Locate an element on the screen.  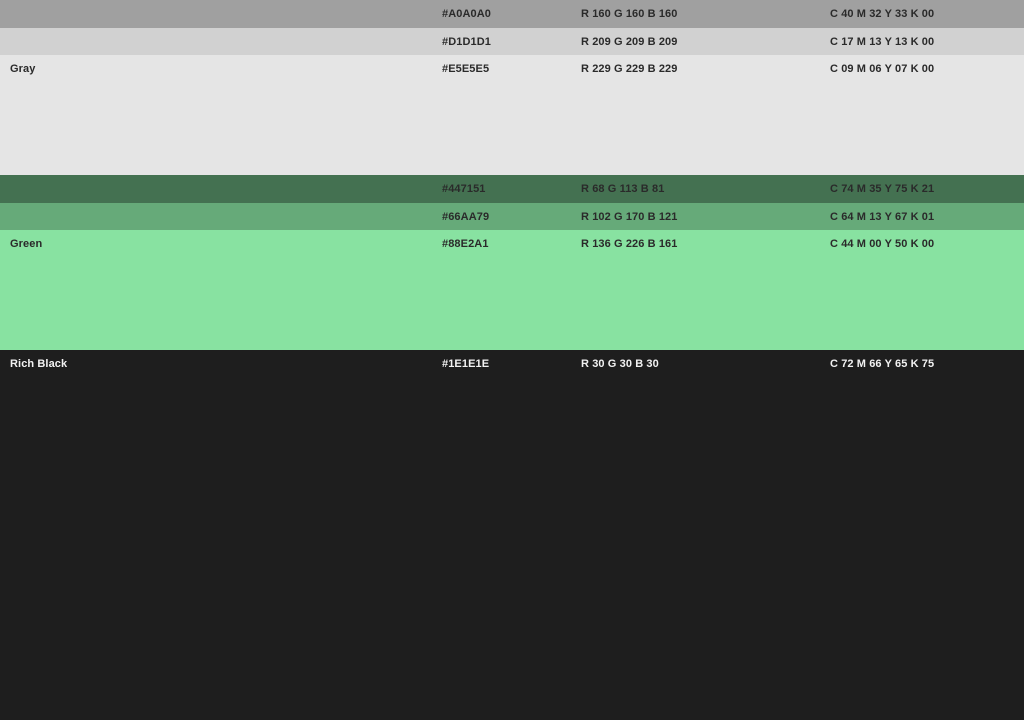
swatch-hex: #66AA79 is located at coordinates (466, 217).